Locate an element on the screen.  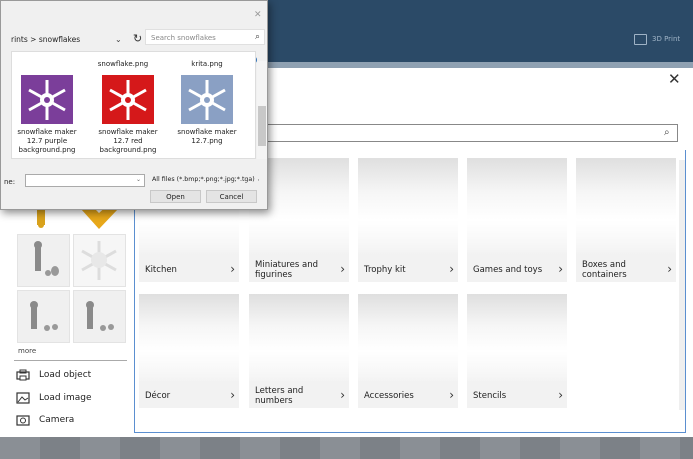
category-tile-accessories: Accessories › is located at coordinates (408, 351).